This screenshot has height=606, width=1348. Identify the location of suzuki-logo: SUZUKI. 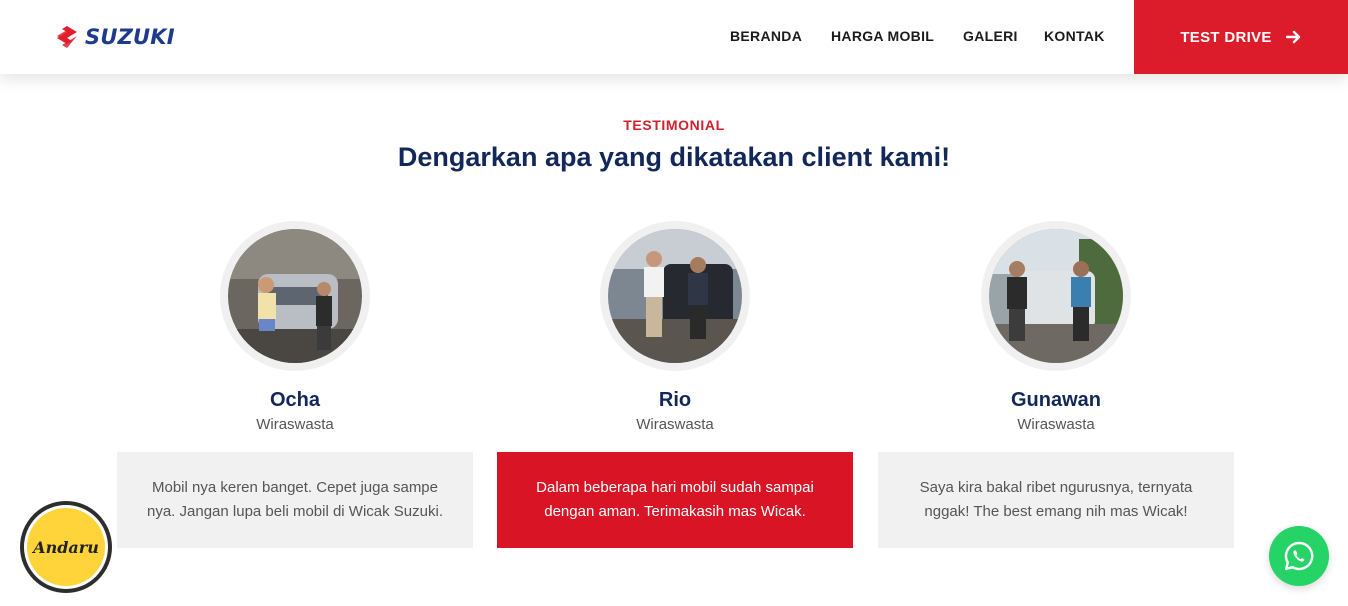
(115, 37).